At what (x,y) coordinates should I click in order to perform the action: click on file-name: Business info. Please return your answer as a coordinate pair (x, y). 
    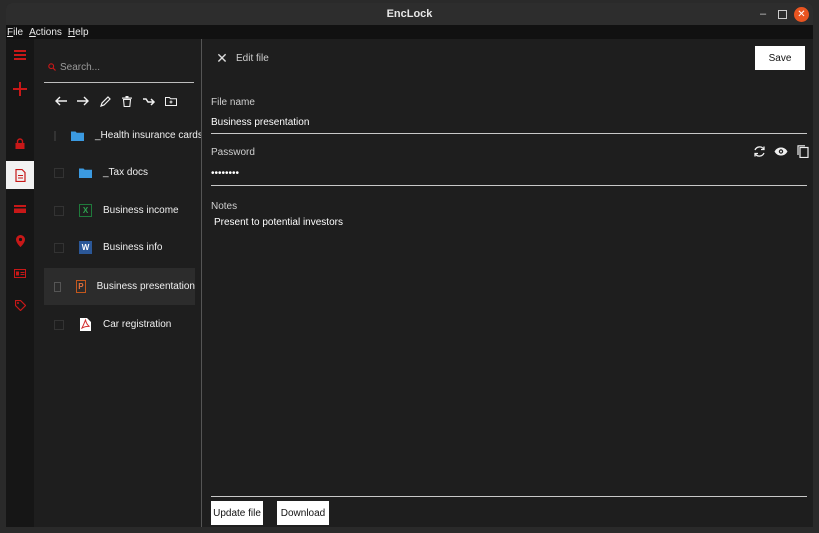
    Looking at the image, I should click on (133, 247).